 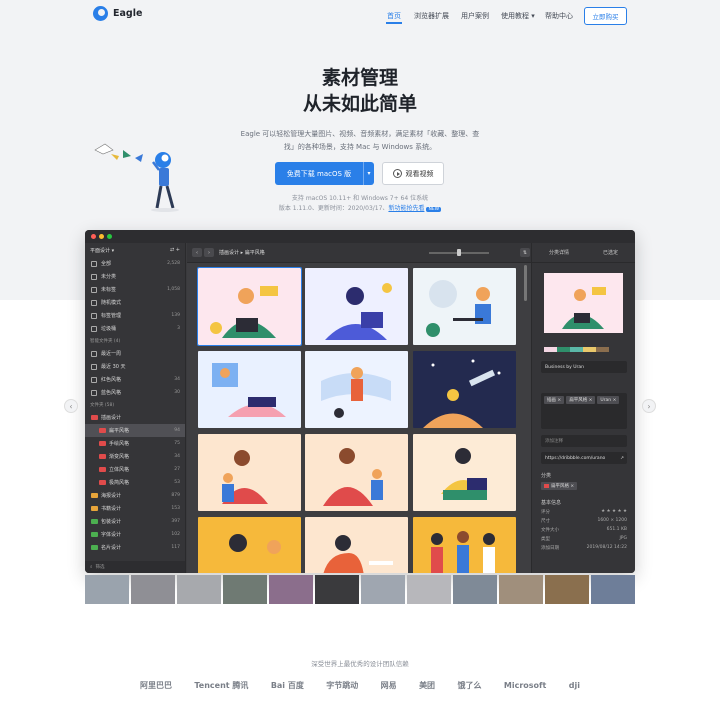 What do you see at coordinates (109, 236) in the screenshot?
I see `maximize-window-icon` at bounding box center [109, 236].